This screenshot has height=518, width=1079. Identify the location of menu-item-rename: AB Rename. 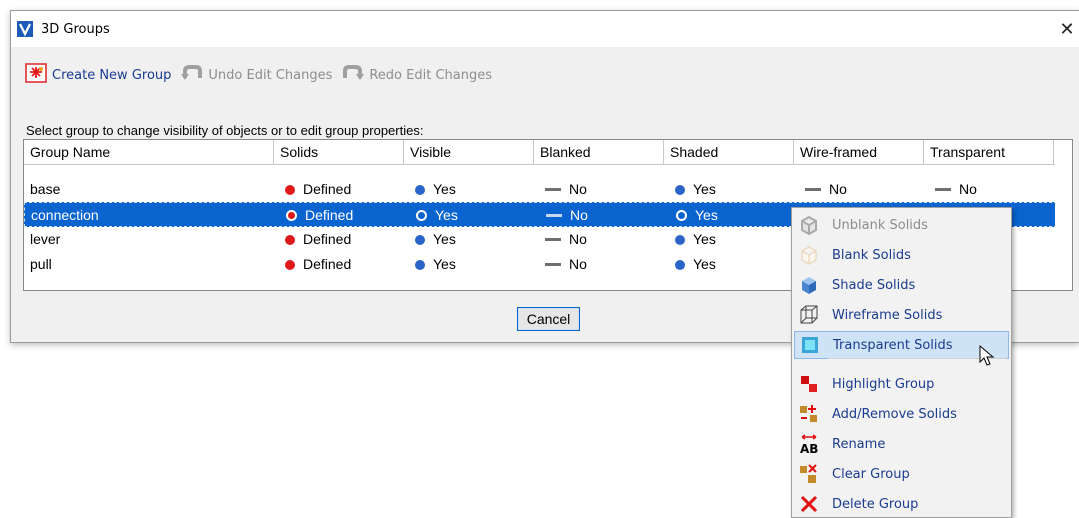
(901, 444).